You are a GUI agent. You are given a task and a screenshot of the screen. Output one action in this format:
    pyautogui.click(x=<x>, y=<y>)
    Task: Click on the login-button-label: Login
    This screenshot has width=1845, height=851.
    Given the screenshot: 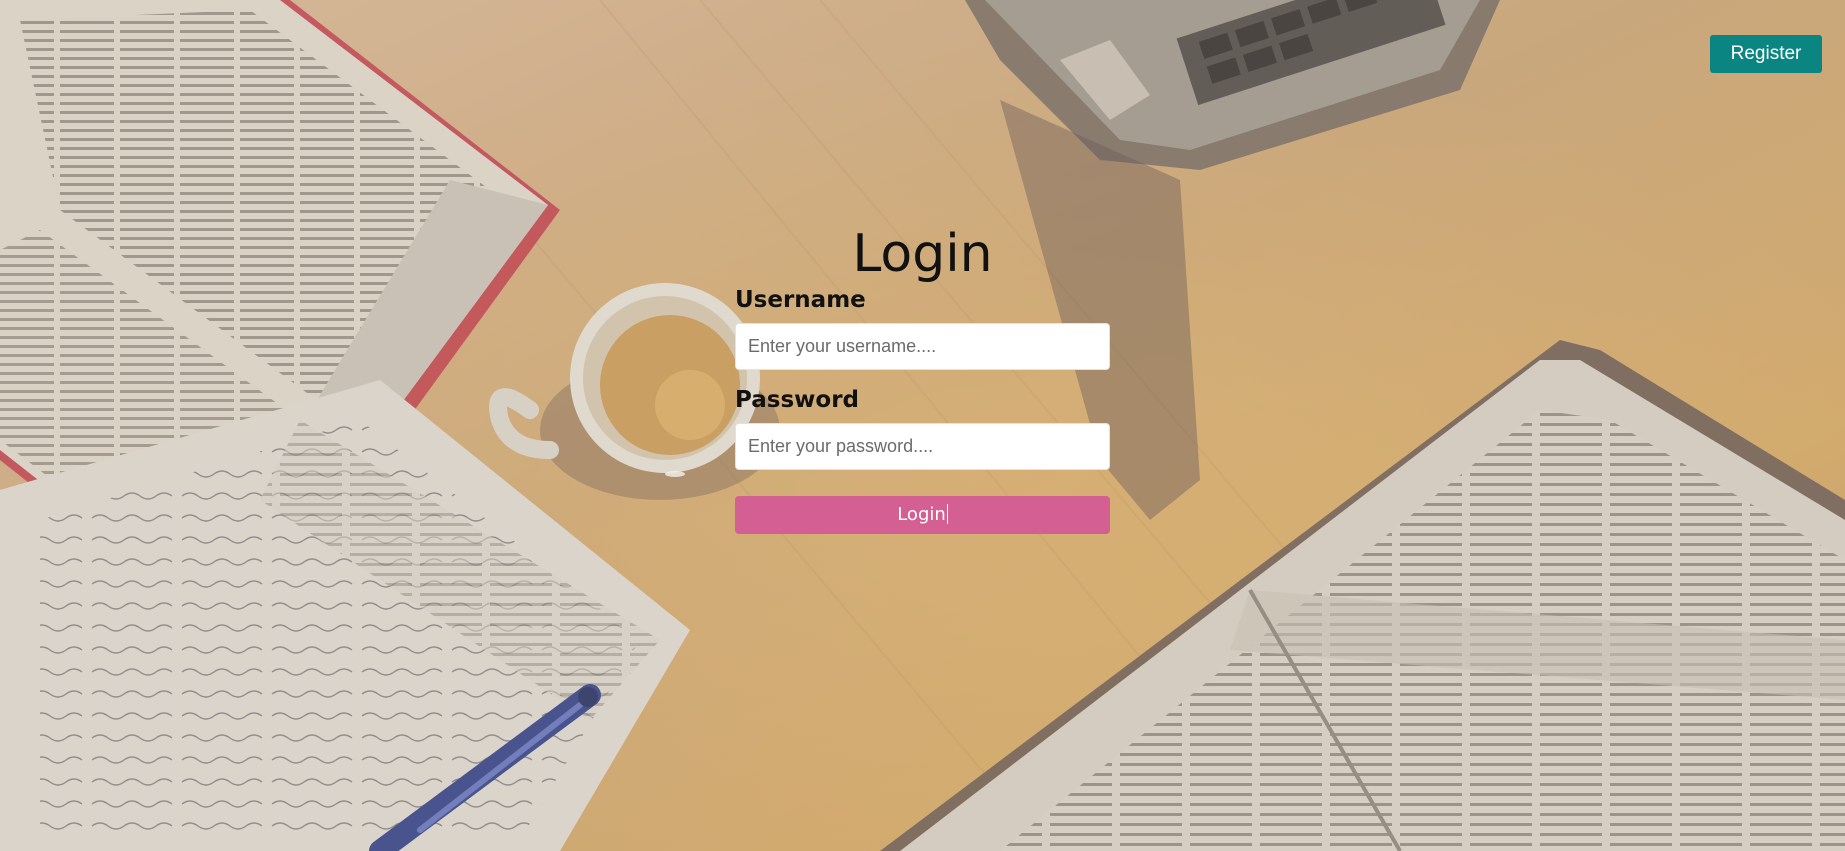 What is the action you would take?
    pyautogui.click(x=921, y=514)
    